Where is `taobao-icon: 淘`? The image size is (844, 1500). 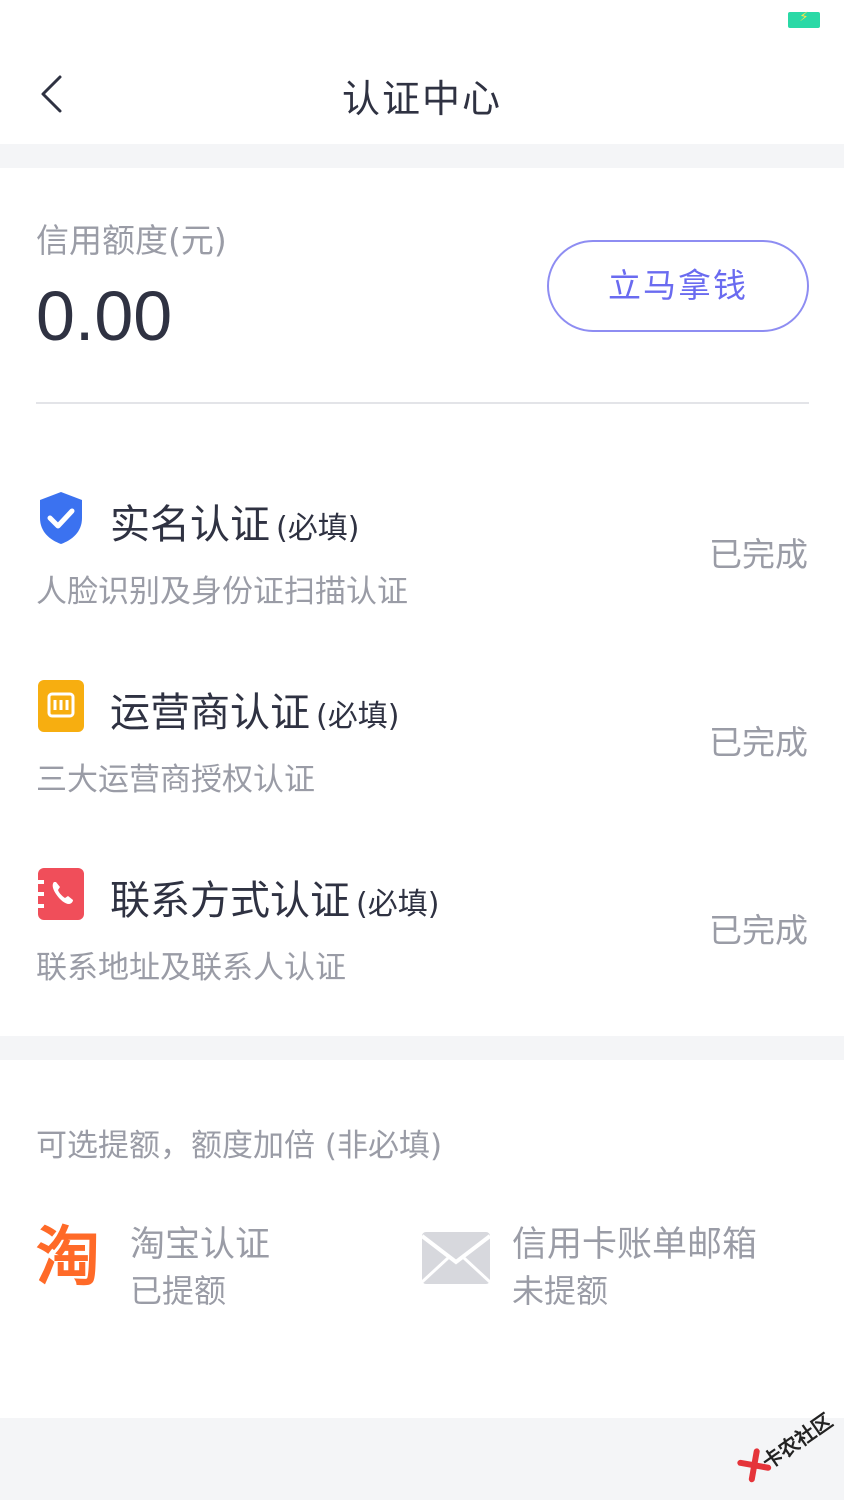 taobao-icon: 淘 is located at coordinates (68, 1258).